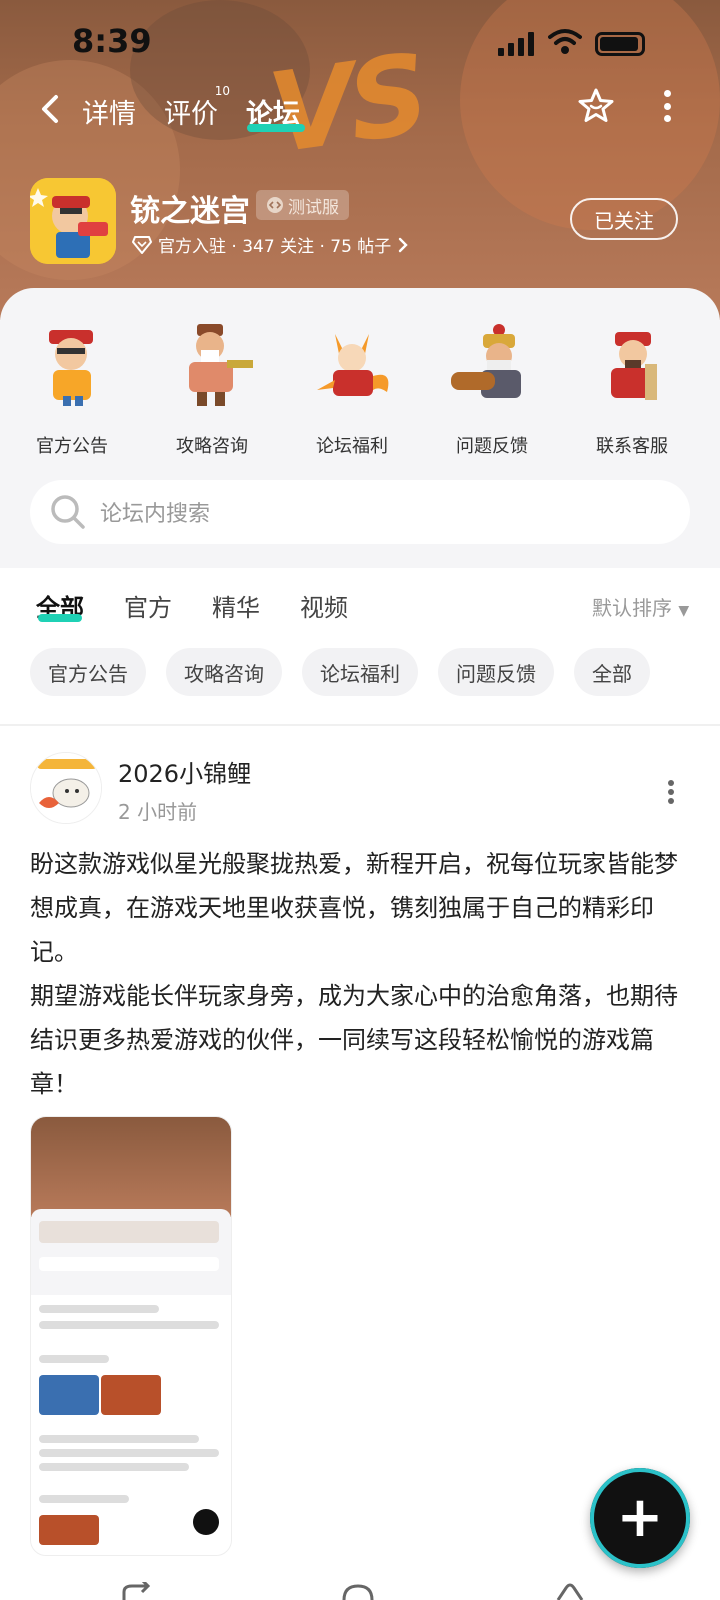 The width and height of the screenshot is (720, 1600). What do you see at coordinates (672, 792) in the screenshot?
I see `post-more-icon` at bounding box center [672, 792].